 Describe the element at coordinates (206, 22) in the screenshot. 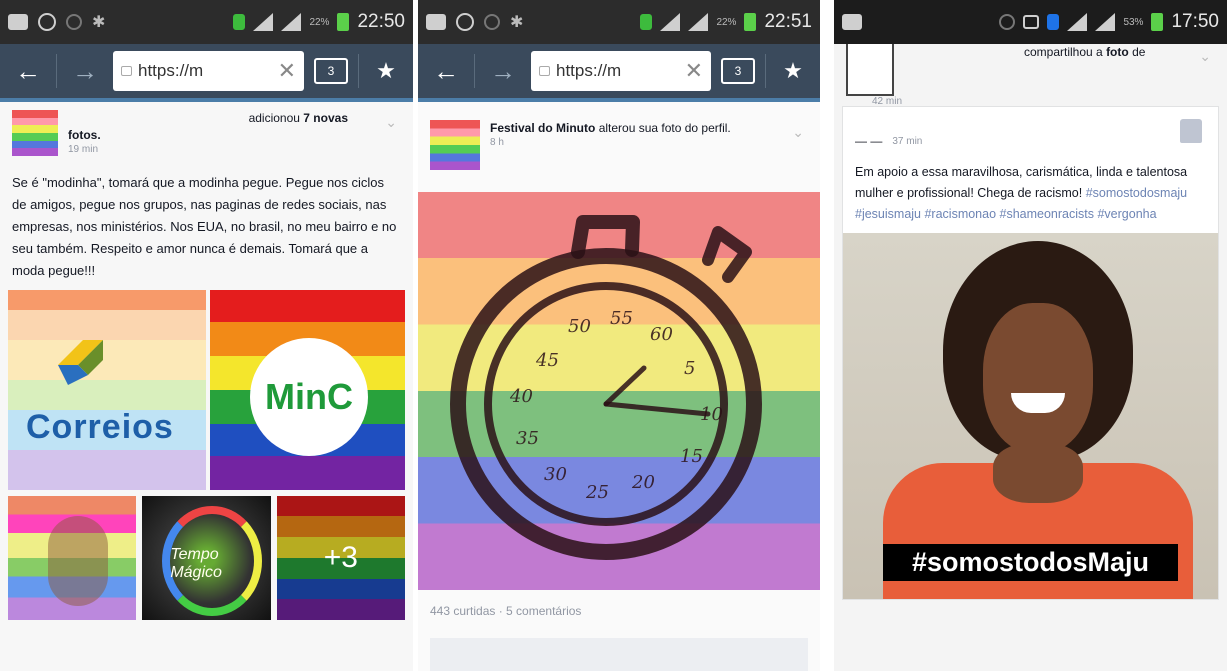

I see `status-bar: ✱ 22% 22:50` at that location.